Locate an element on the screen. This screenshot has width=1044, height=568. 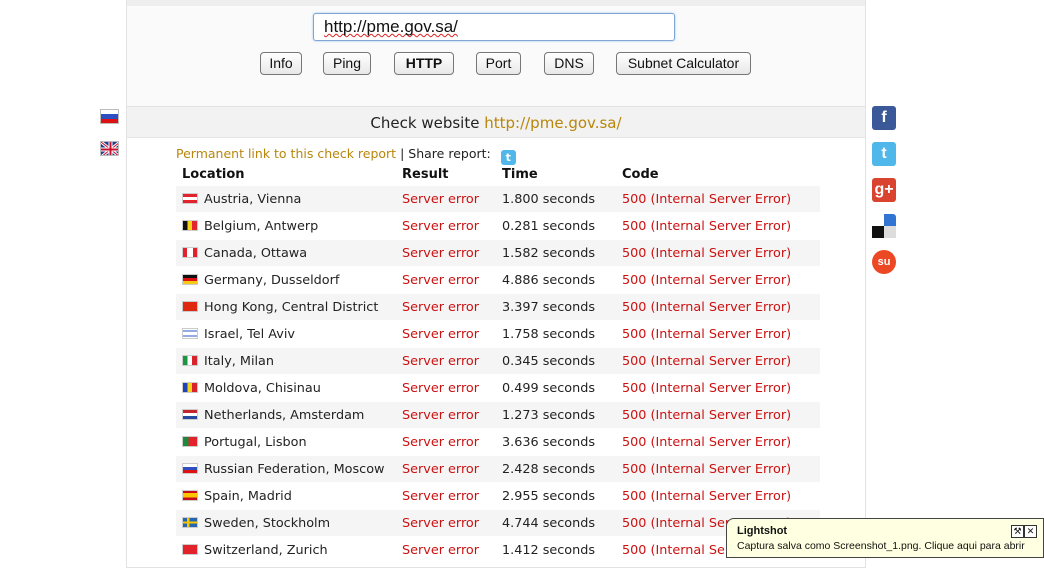
time-cell: 1.582 seconds is located at coordinates (556, 253).